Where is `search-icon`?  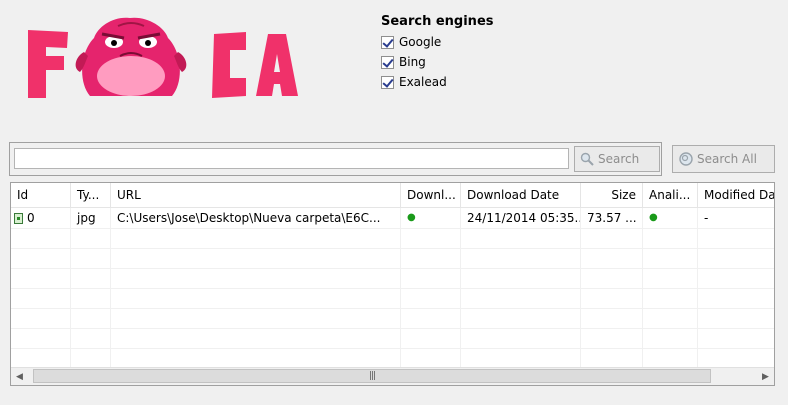 search-icon is located at coordinates (587, 159).